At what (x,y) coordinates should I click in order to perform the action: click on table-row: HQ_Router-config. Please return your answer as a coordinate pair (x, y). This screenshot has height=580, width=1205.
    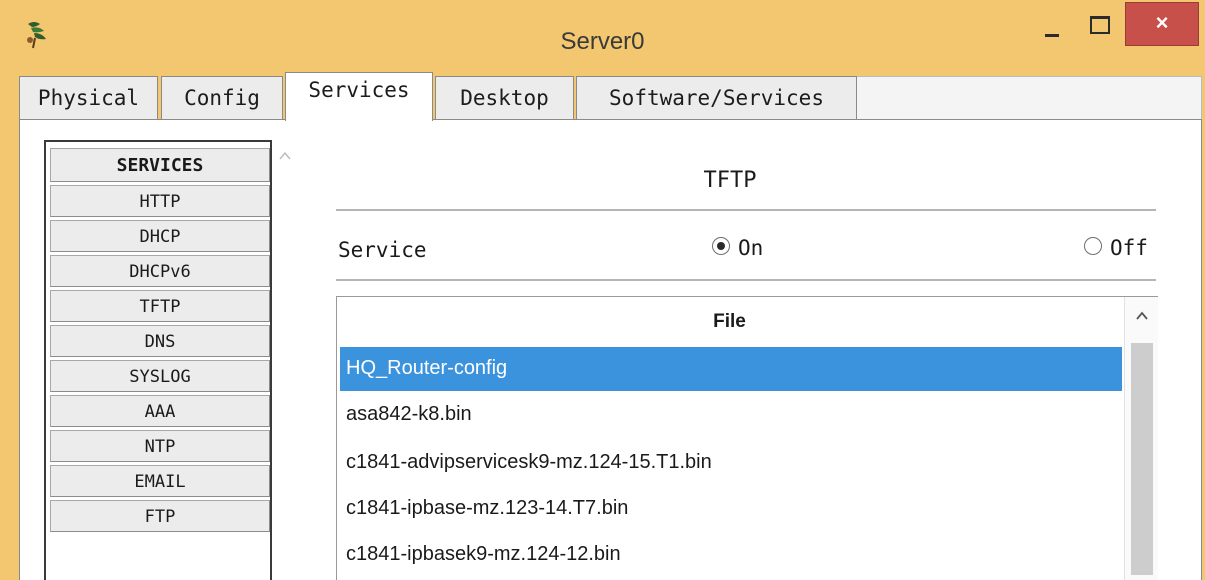
    Looking at the image, I should click on (731, 369).